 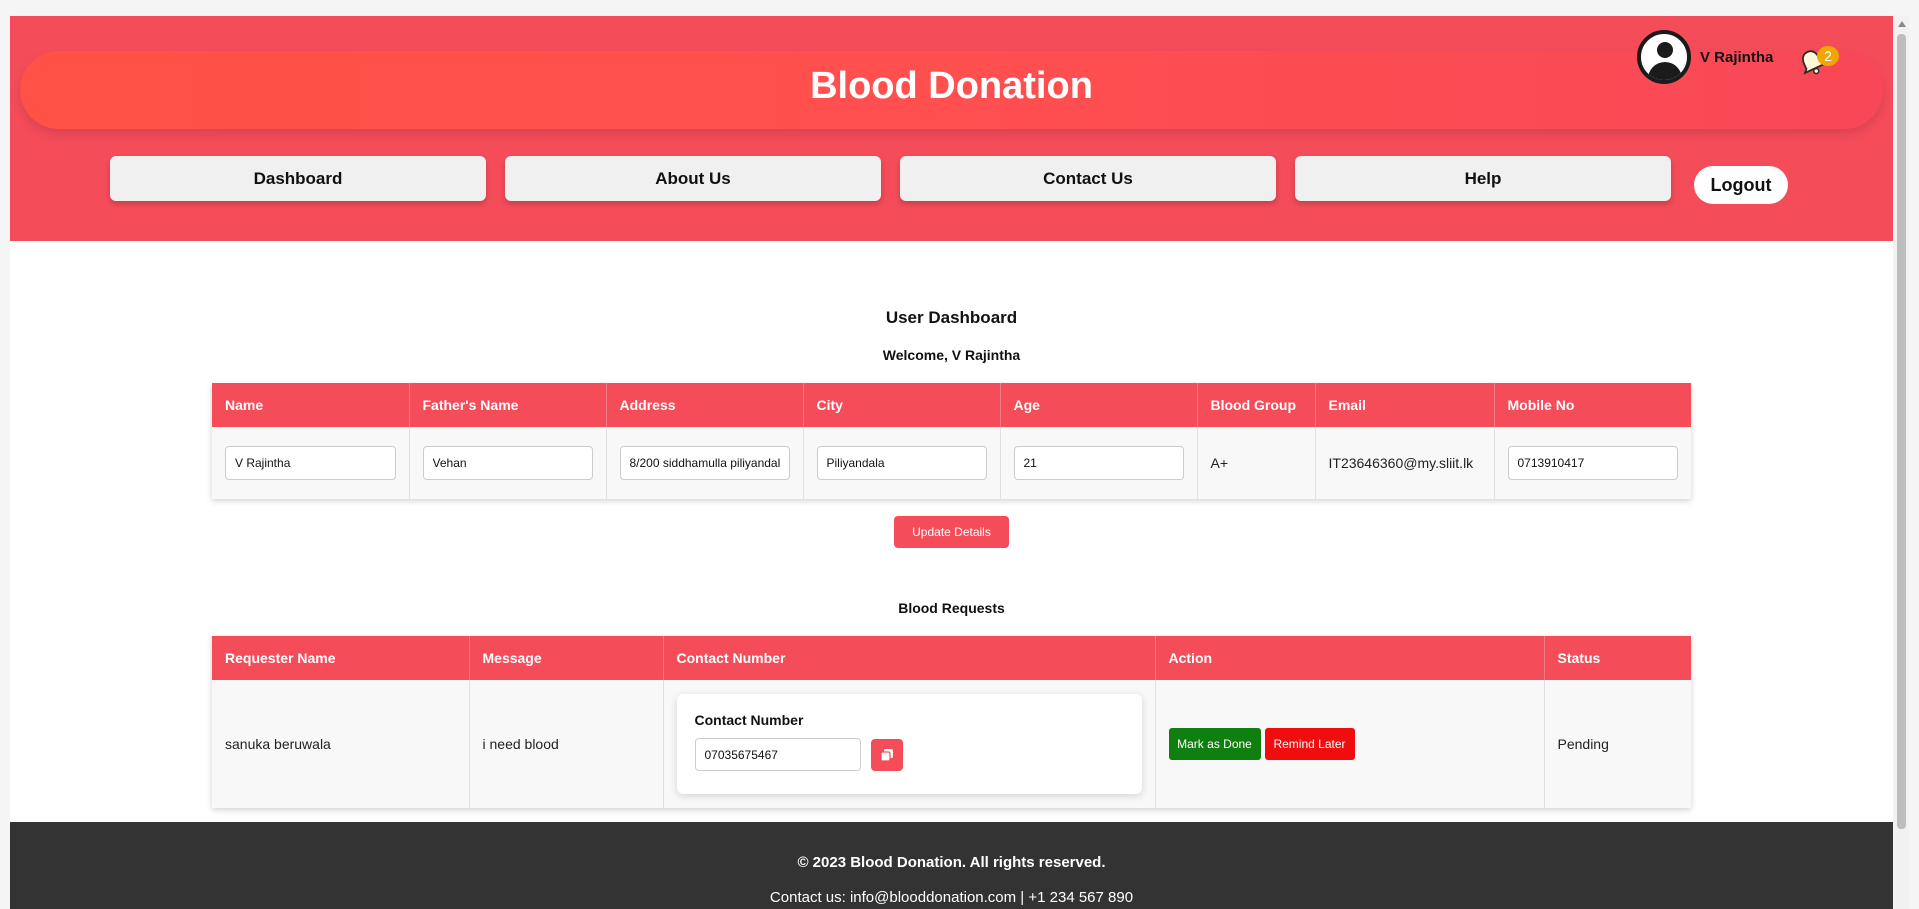 I want to click on nav-about-us: About Us, so click(x=693, y=178).